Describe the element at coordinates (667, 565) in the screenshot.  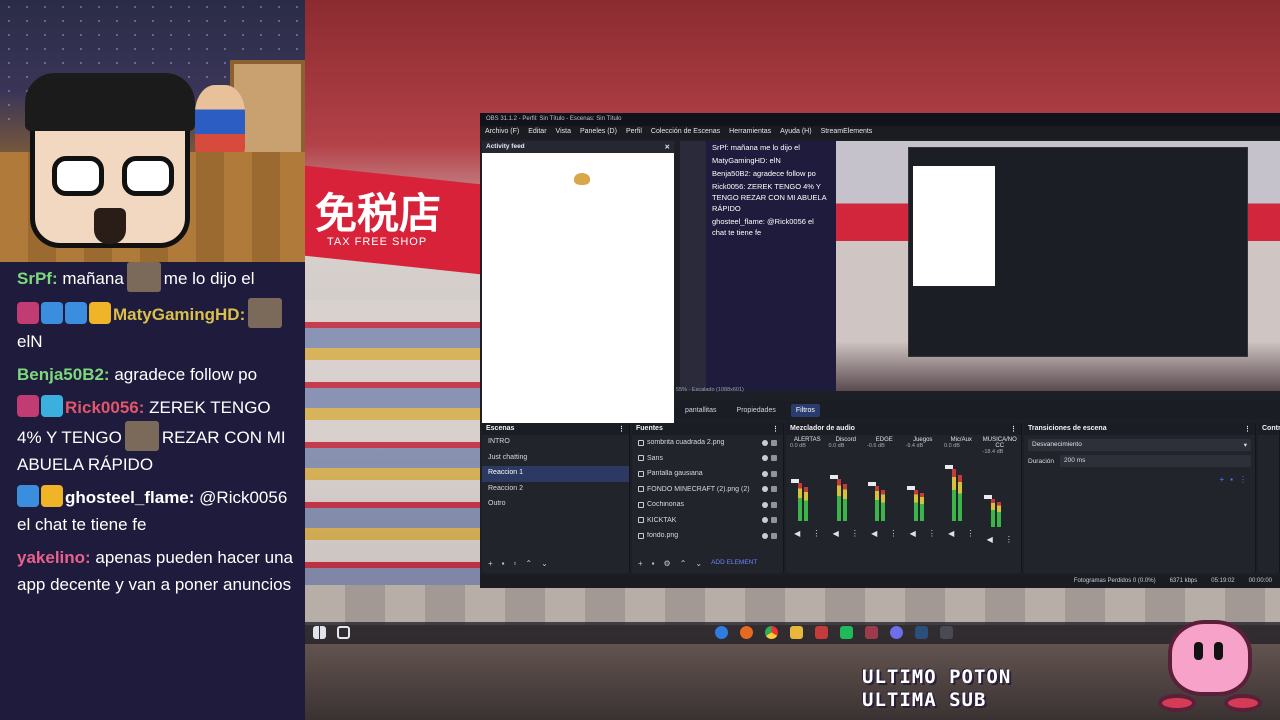
I see `gear-icon: ⚙` at that location.